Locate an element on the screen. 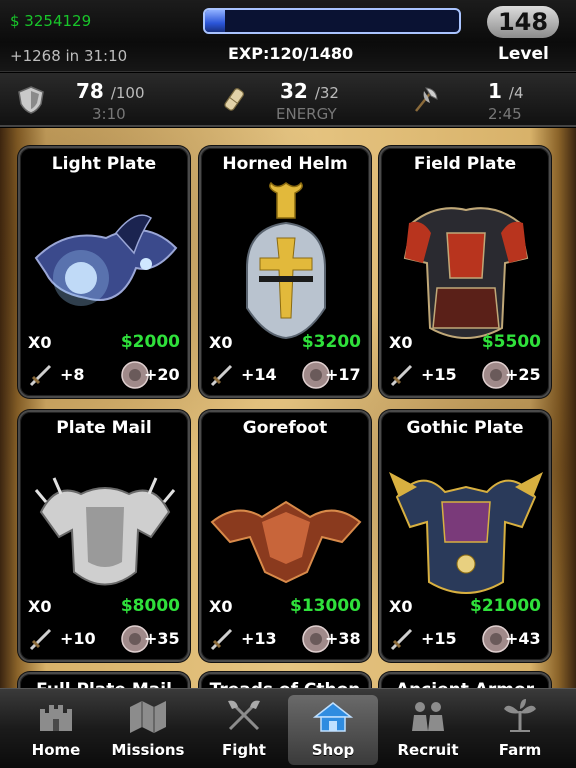 The image size is (576, 768). shop-item-card: Gorefoot X0 $13000 +13 +38 is located at coordinates (285, 536).